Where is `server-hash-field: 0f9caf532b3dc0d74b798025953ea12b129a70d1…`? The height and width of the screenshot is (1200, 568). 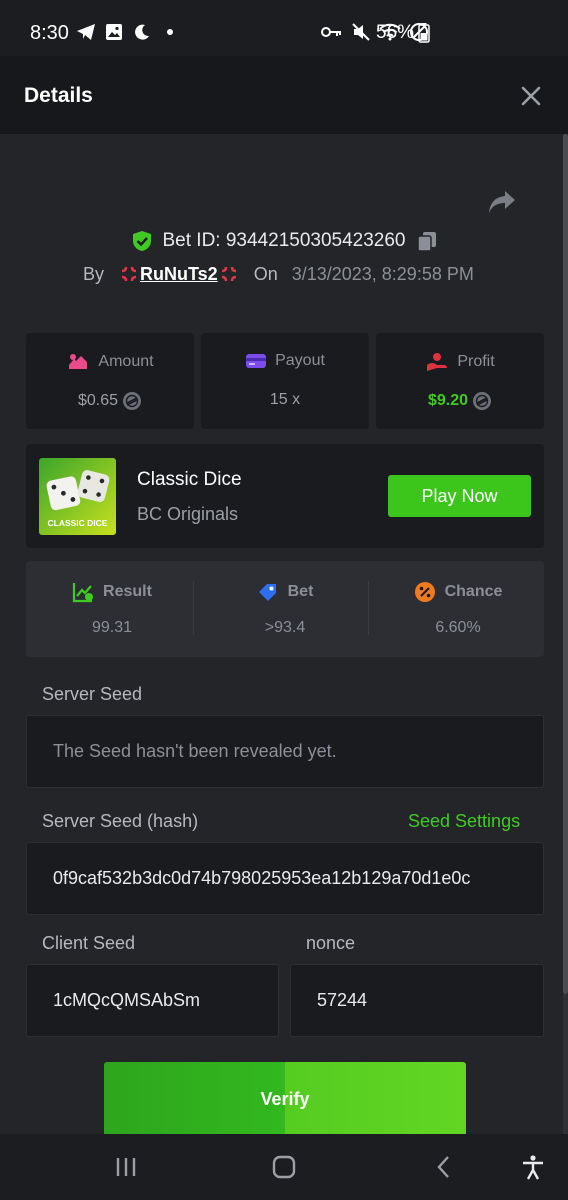 server-hash-field: 0f9caf532b3dc0d74b798025953ea12b129a70d1… is located at coordinates (285, 878).